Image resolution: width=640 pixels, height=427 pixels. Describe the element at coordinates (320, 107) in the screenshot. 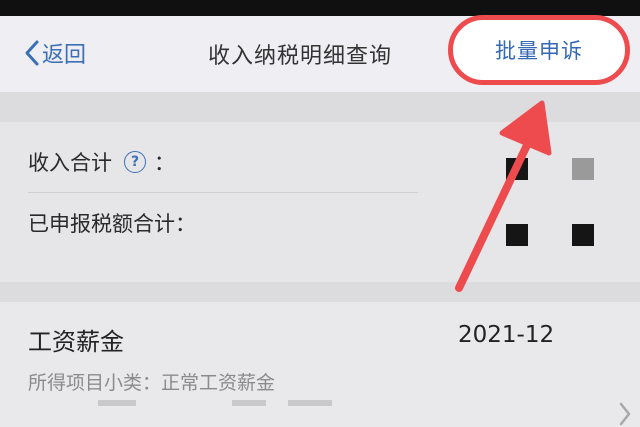

I see `header-separator` at that location.